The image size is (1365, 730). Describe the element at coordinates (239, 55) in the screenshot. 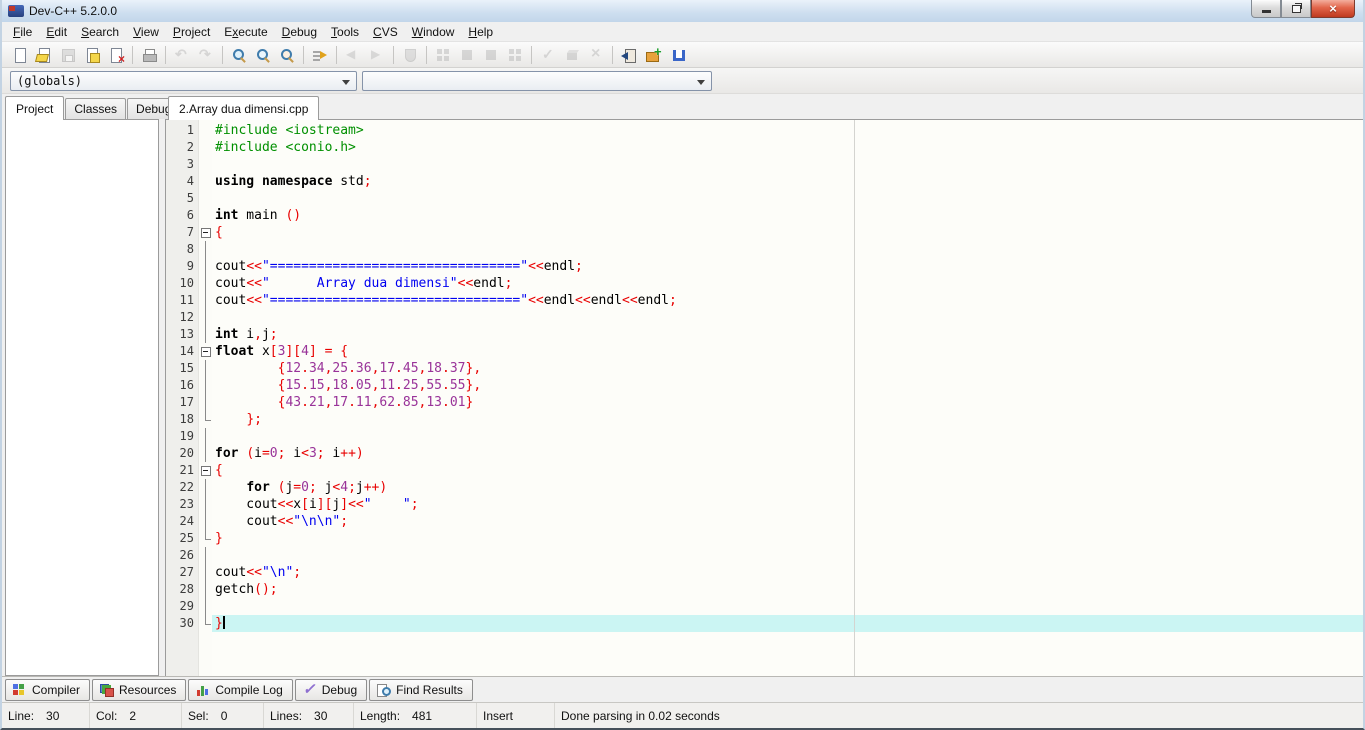

I see `find-button` at that location.